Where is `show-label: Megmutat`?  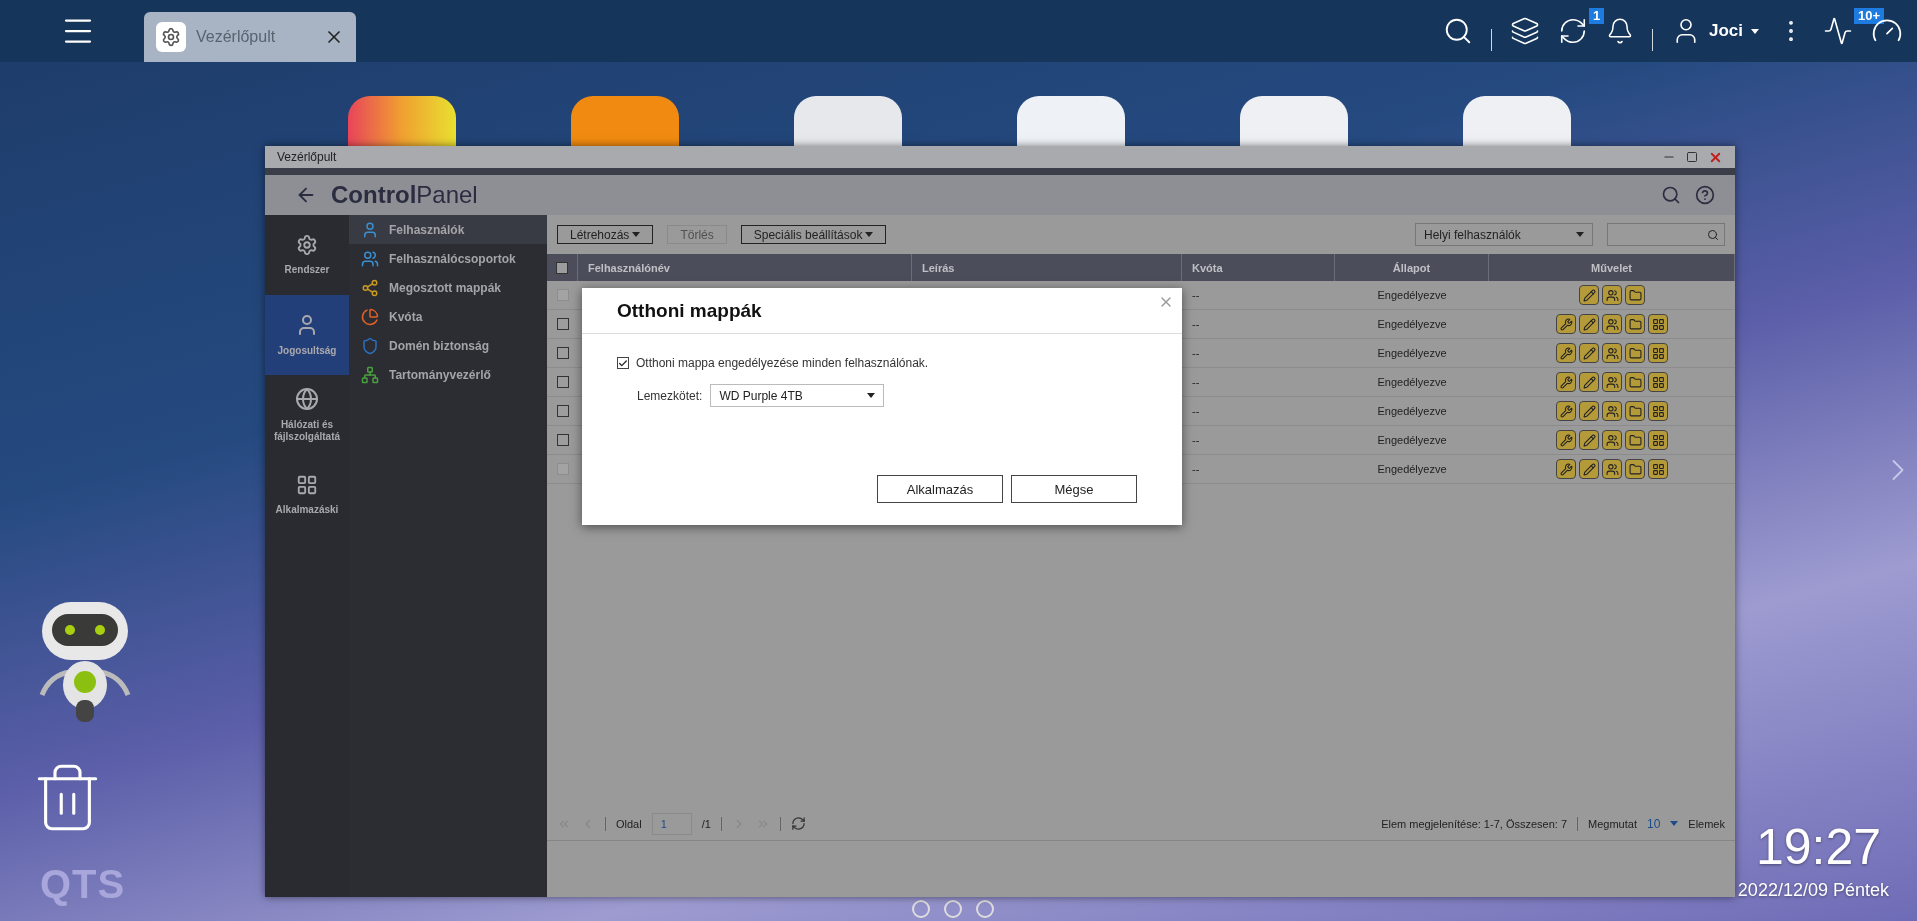 show-label: Megmutat is located at coordinates (1612, 823).